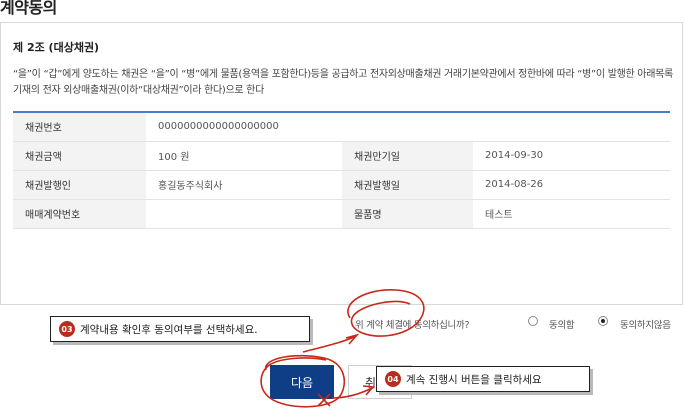 The image size is (685, 415). Describe the element at coordinates (169, 329) in the screenshot. I see `step-3-text: 계약내용 확인후 동의여부를 선택하세요.` at that location.